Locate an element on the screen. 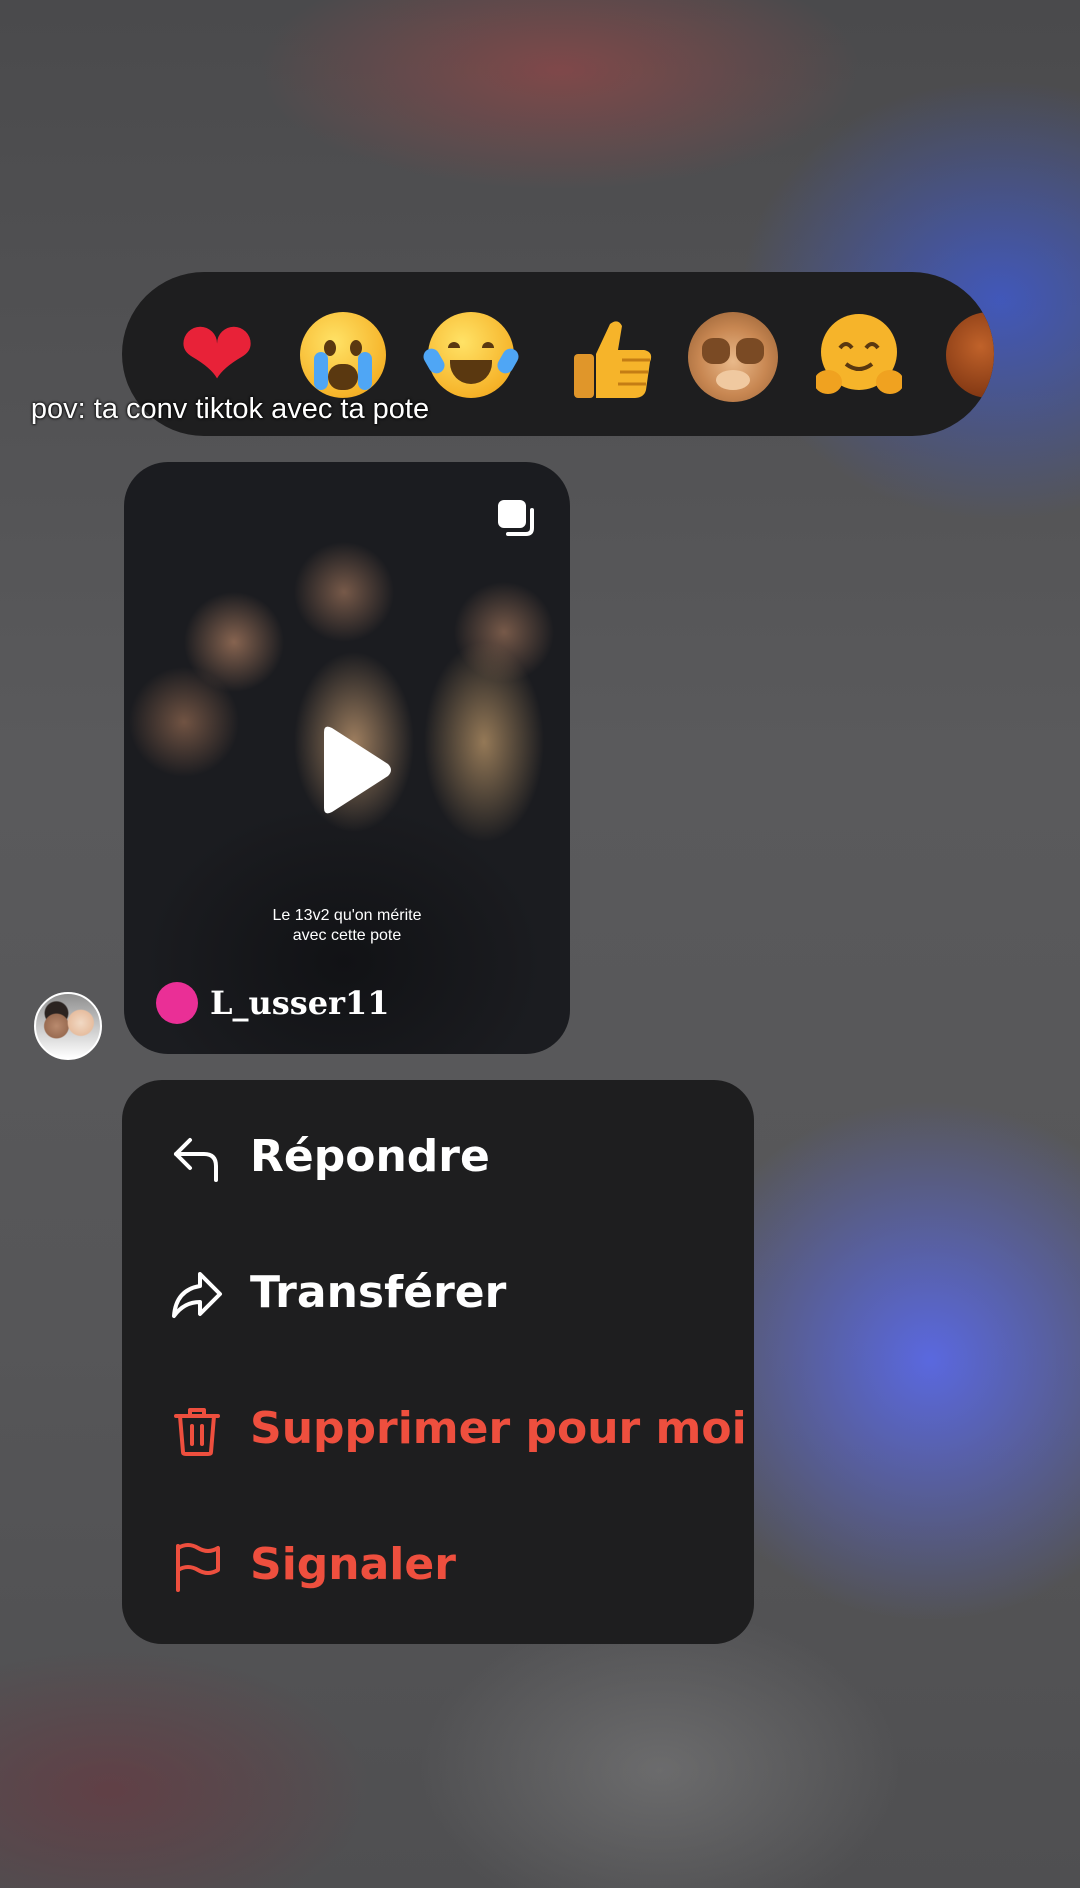 Image resolution: width=1080 pixels, height=1888 pixels. menu-item-report: Signaler is located at coordinates (438, 1564).